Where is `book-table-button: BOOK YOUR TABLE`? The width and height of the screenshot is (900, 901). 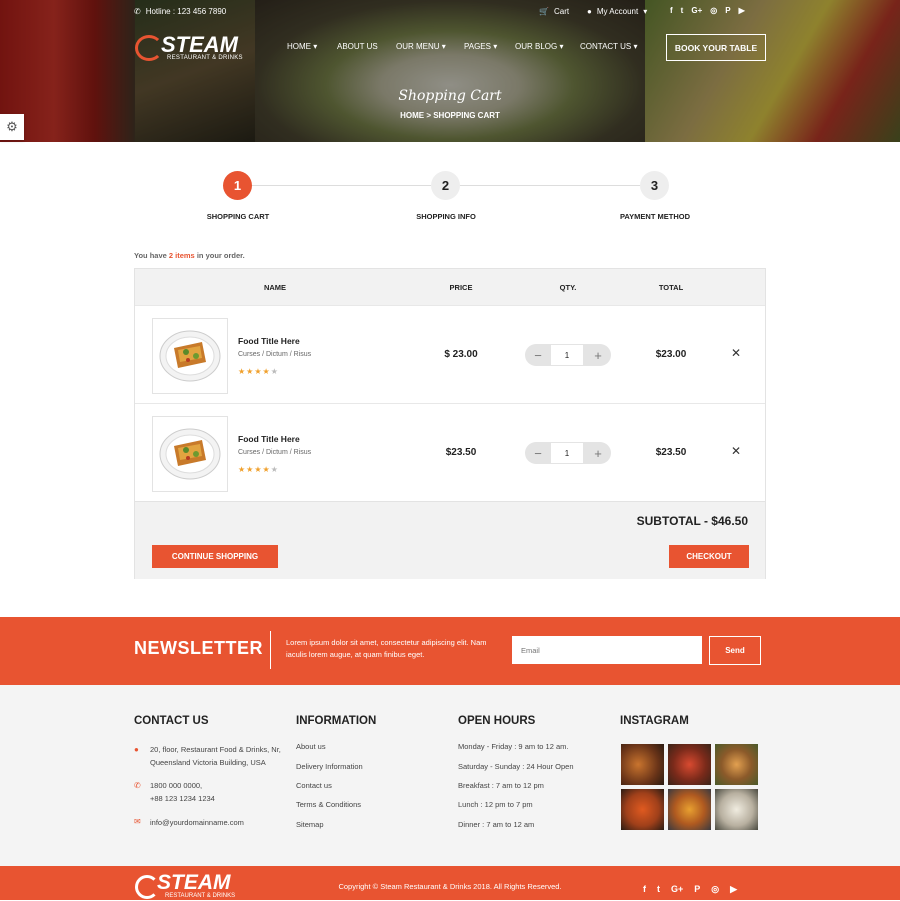
book-table-button: BOOK YOUR TABLE is located at coordinates (716, 47).